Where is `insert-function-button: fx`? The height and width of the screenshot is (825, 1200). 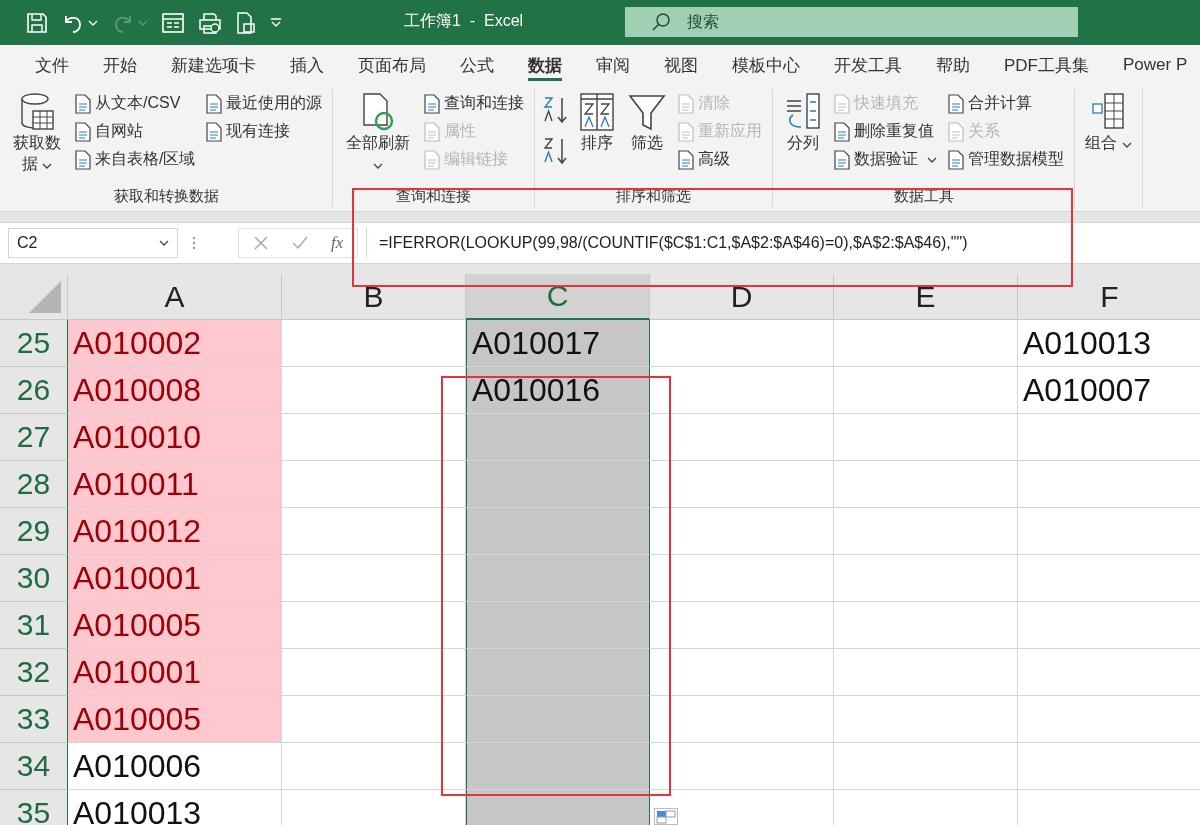 insert-function-button: fx is located at coordinates (337, 243).